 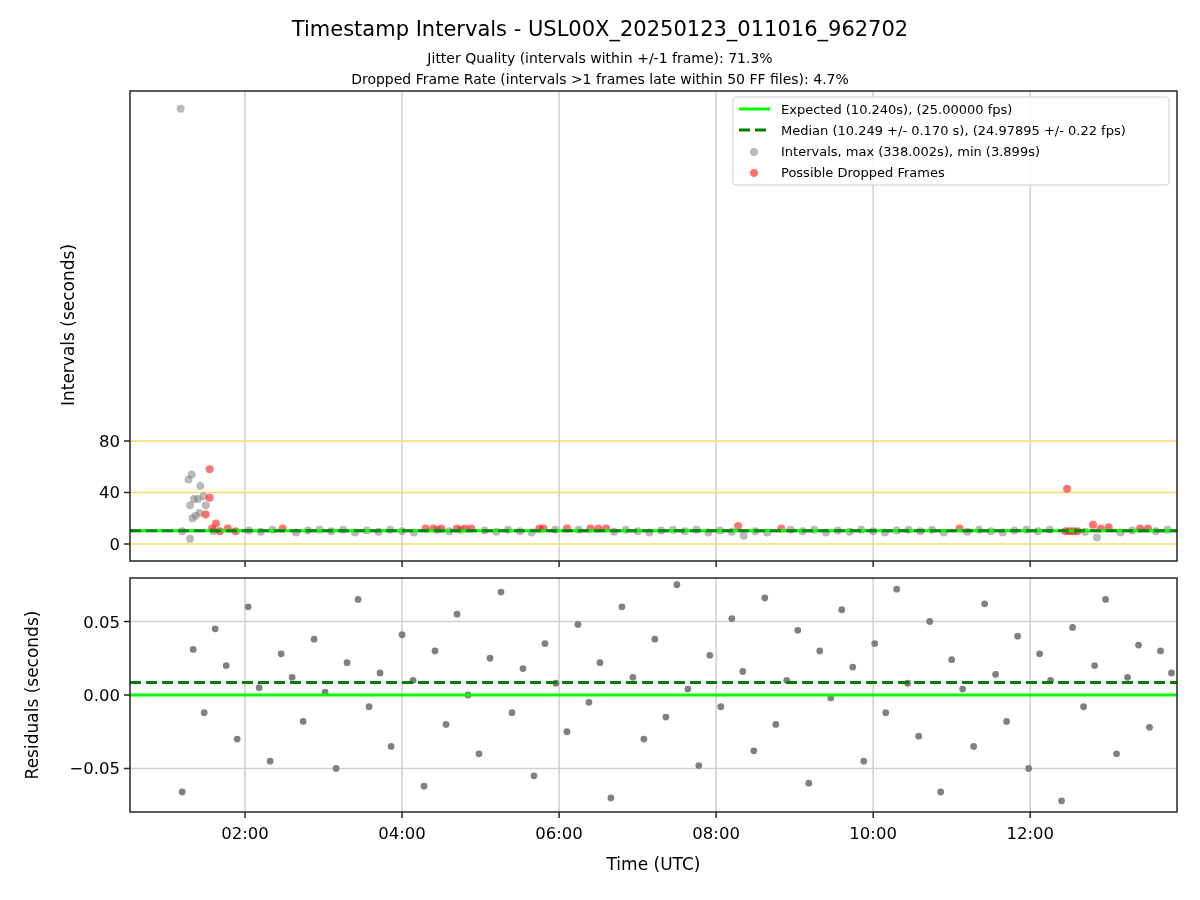 What do you see at coordinates (245, 833) in the screenshot?
I see `tick-label: 02:00` at bounding box center [245, 833].